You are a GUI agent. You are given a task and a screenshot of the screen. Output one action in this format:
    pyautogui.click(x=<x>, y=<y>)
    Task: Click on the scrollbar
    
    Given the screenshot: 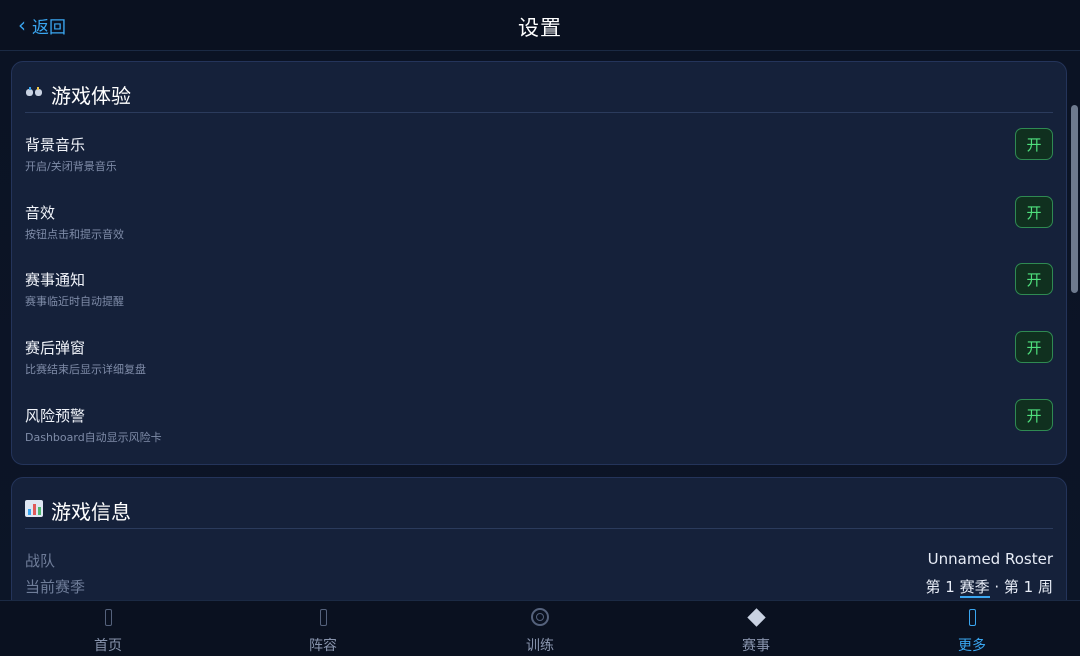 What is the action you would take?
    pyautogui.click(x=1074, y=199)
    